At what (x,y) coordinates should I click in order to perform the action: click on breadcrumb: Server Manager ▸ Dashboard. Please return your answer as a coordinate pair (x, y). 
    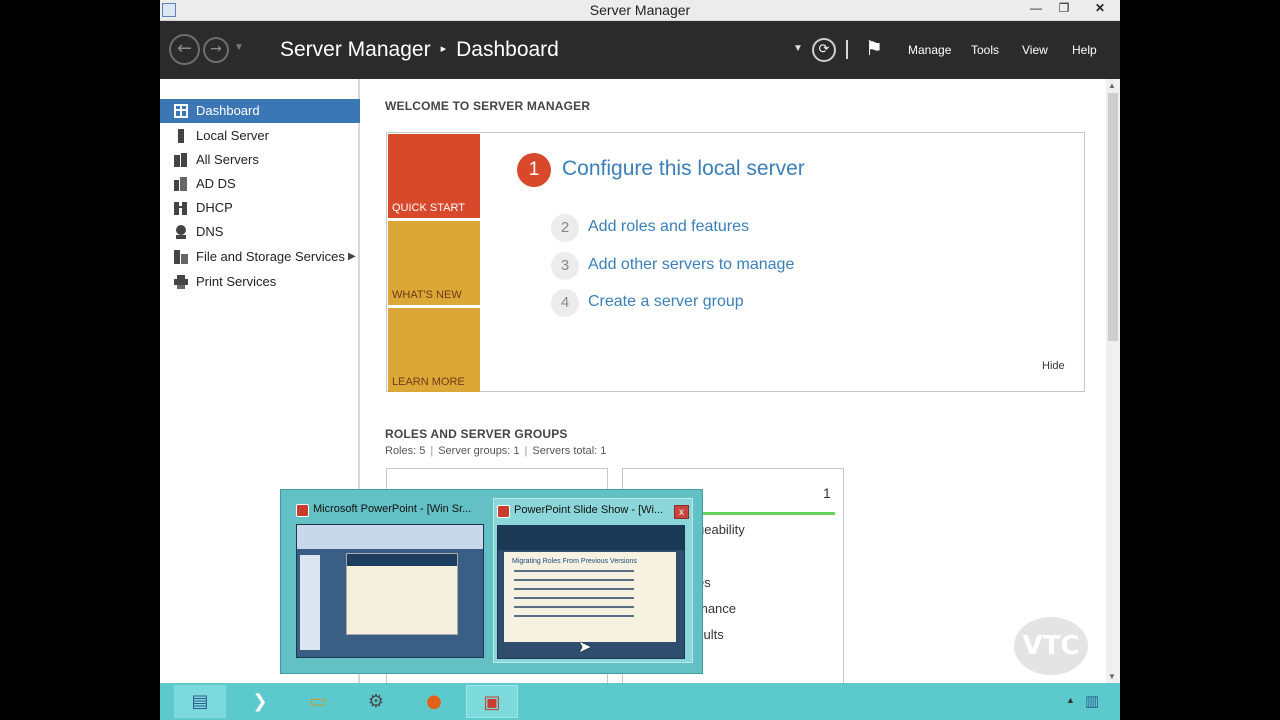
    Looking at the image, I should click on (419, 50).